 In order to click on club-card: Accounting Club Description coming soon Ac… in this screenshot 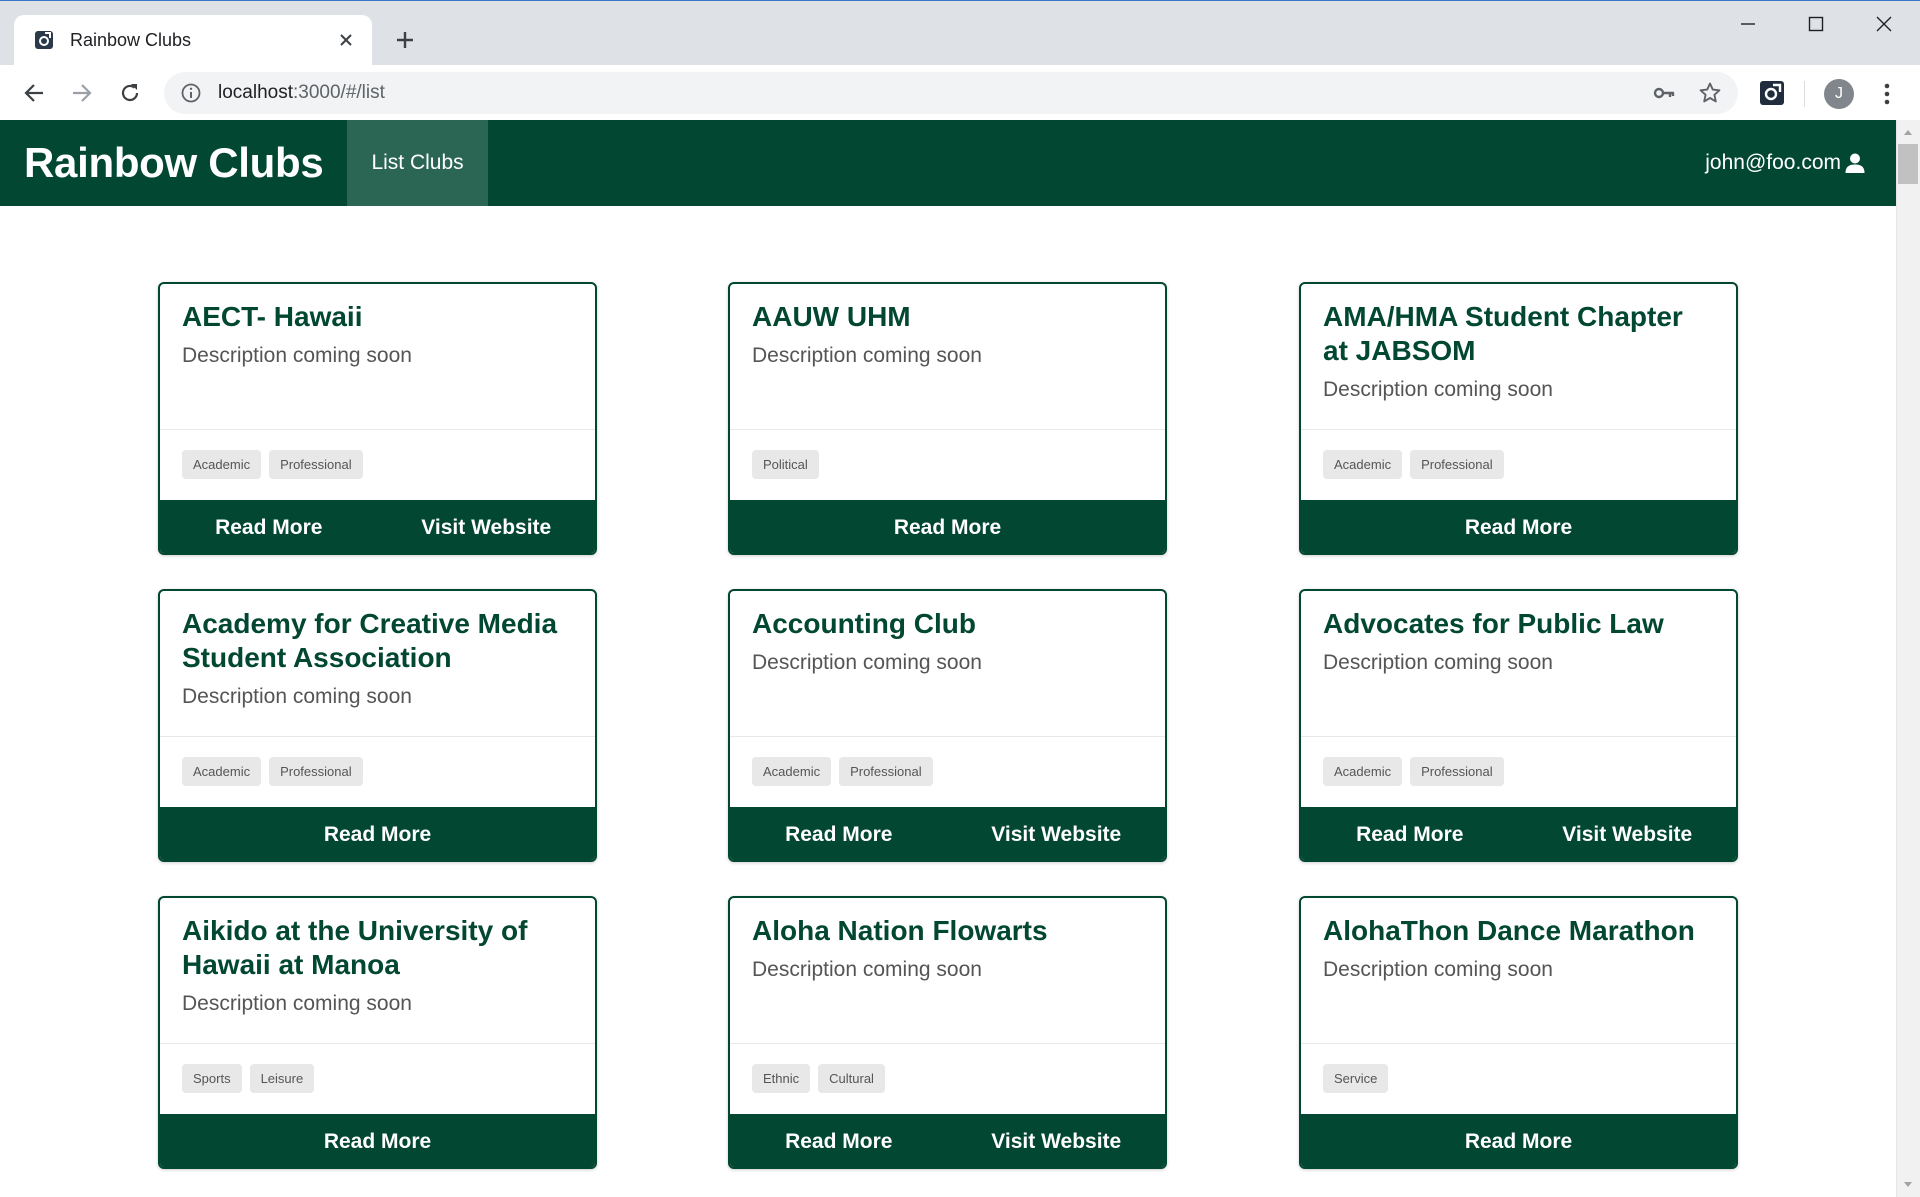, I will do `click(947, 725)`.